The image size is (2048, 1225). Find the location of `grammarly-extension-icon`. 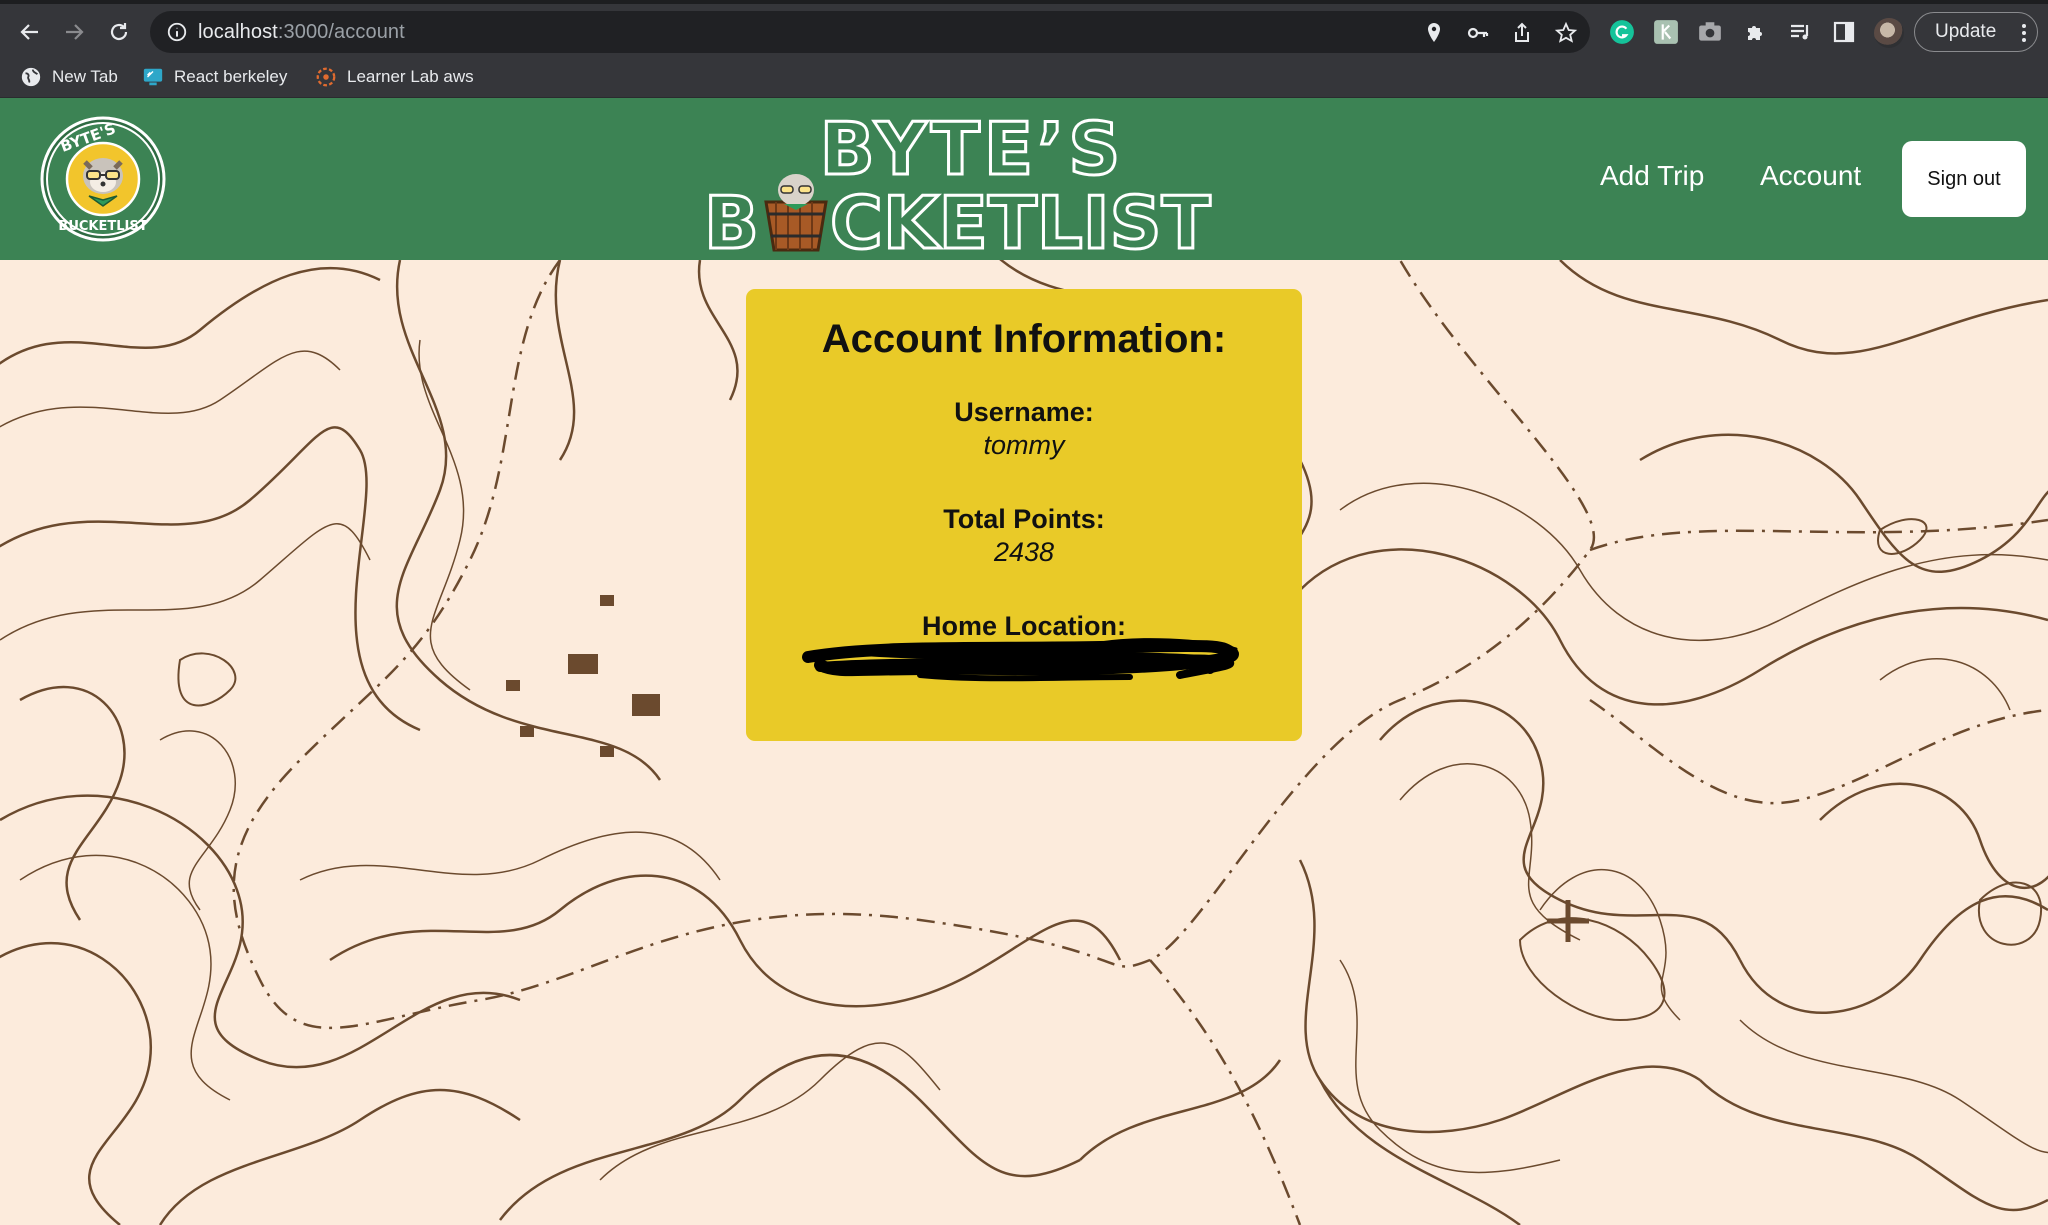

grammarly-extension-icon is located at coordinates (1622, 32).